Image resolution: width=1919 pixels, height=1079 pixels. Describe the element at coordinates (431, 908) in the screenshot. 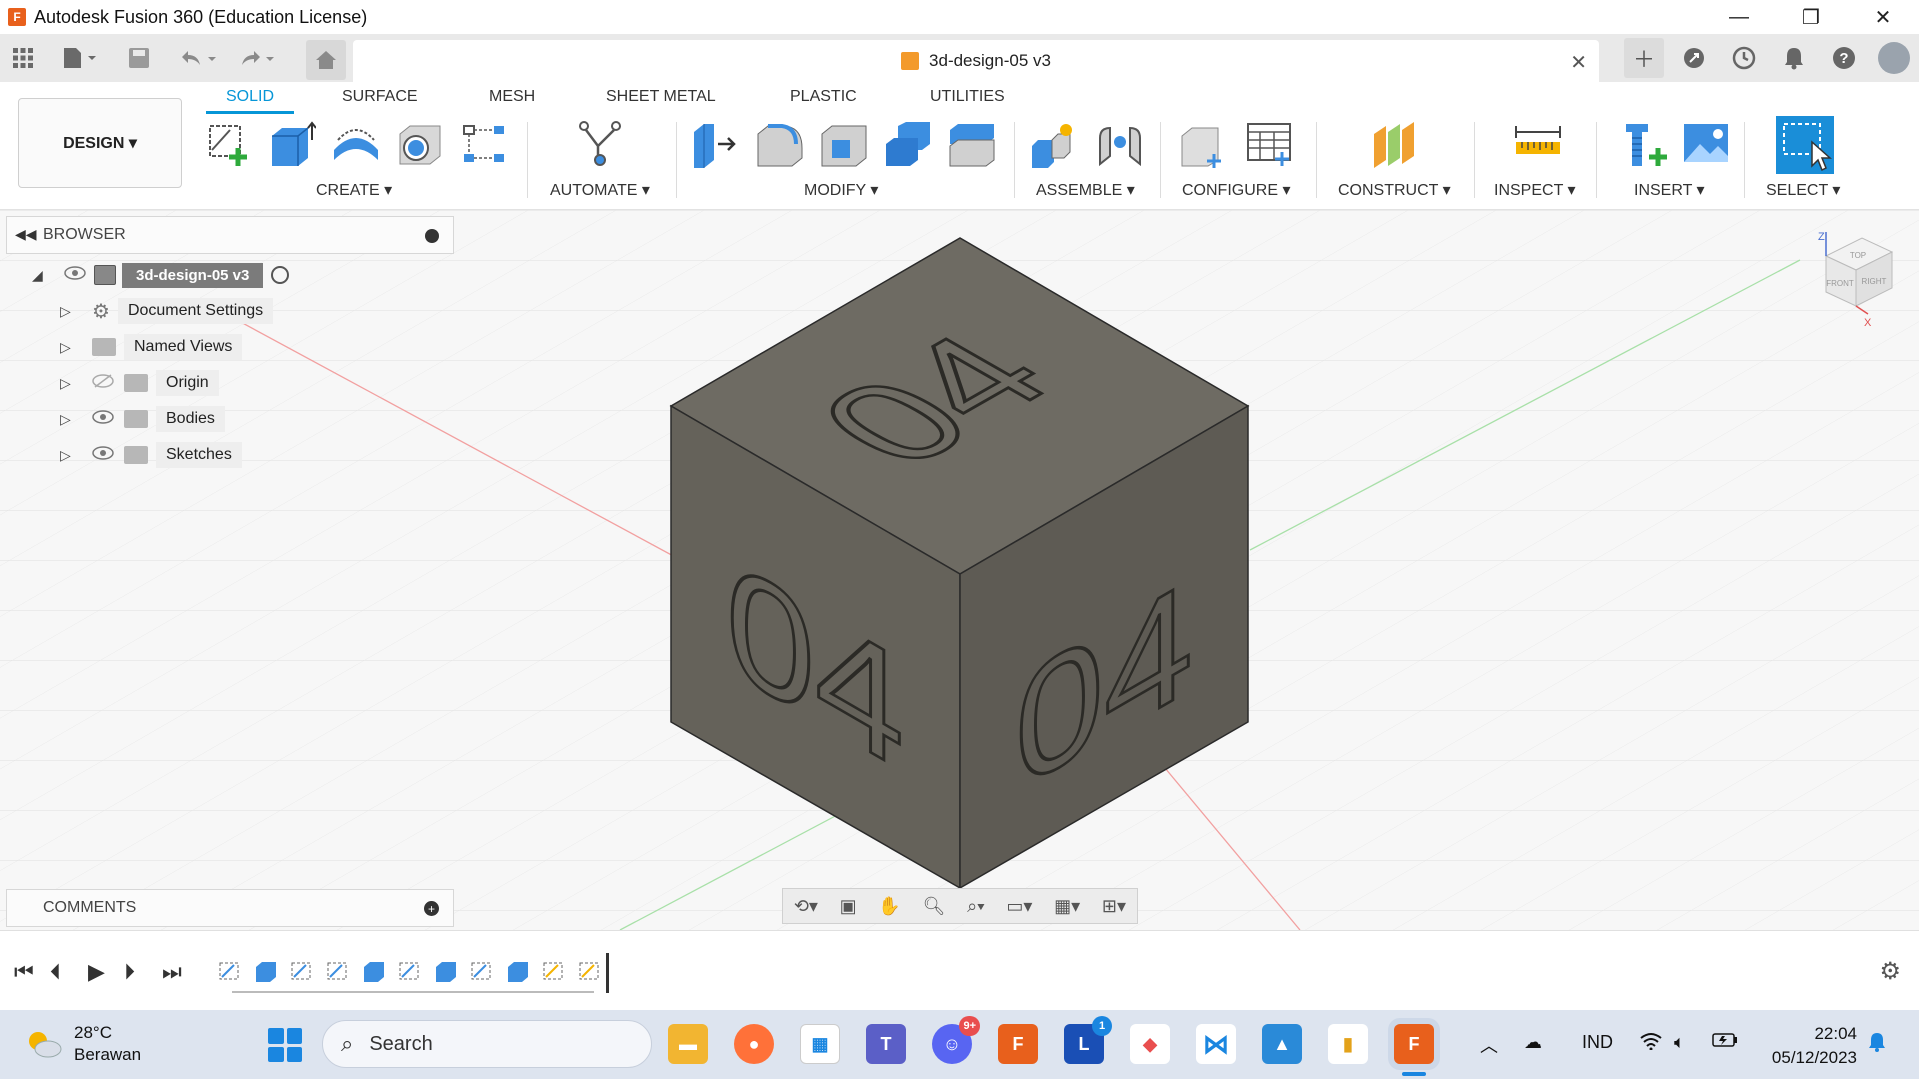

I see `add-comment-button: +` at that location.